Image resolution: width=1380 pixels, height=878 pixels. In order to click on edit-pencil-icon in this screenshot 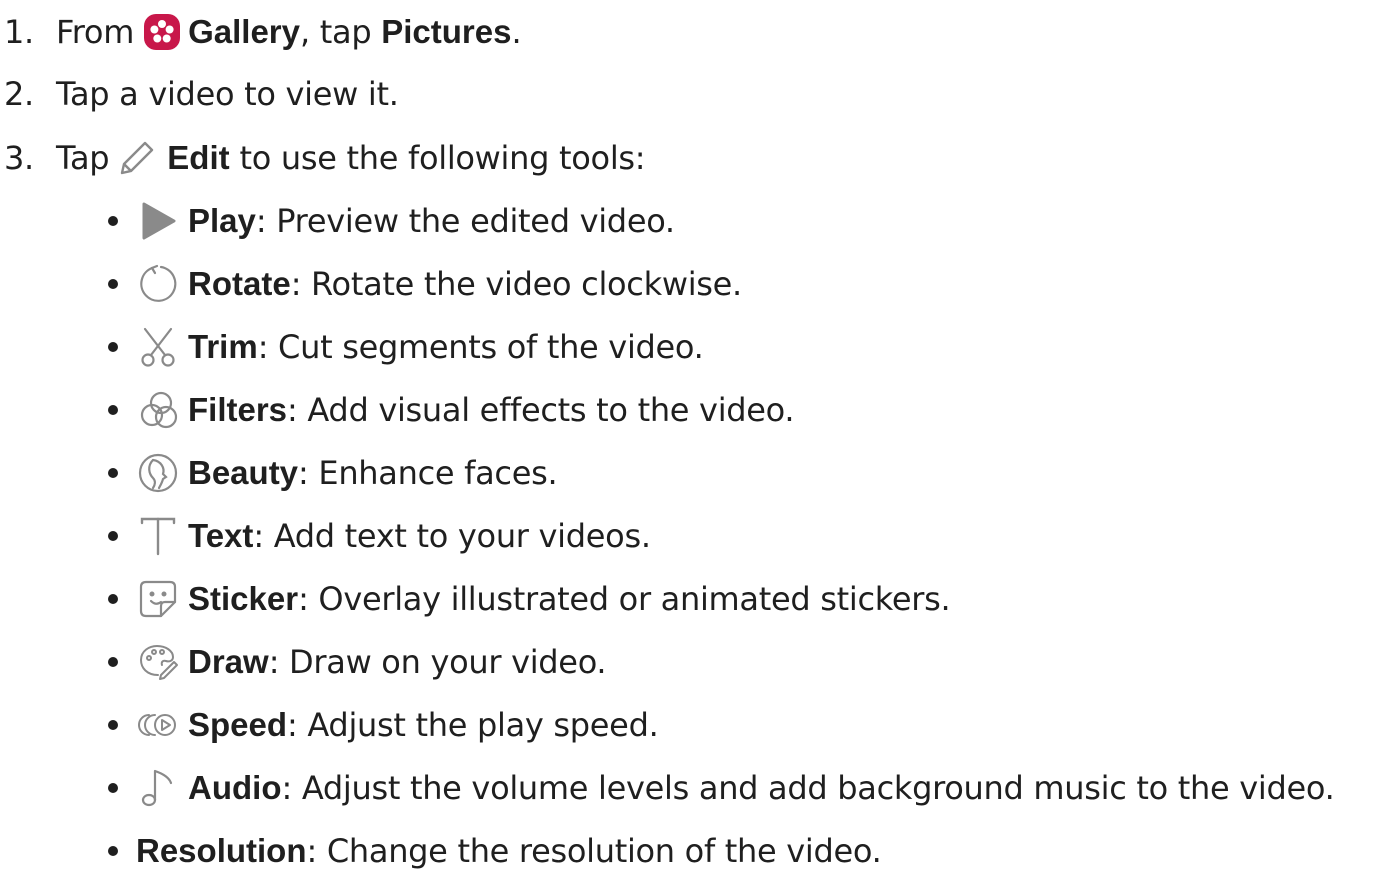, I will do `click(137, 158)`.